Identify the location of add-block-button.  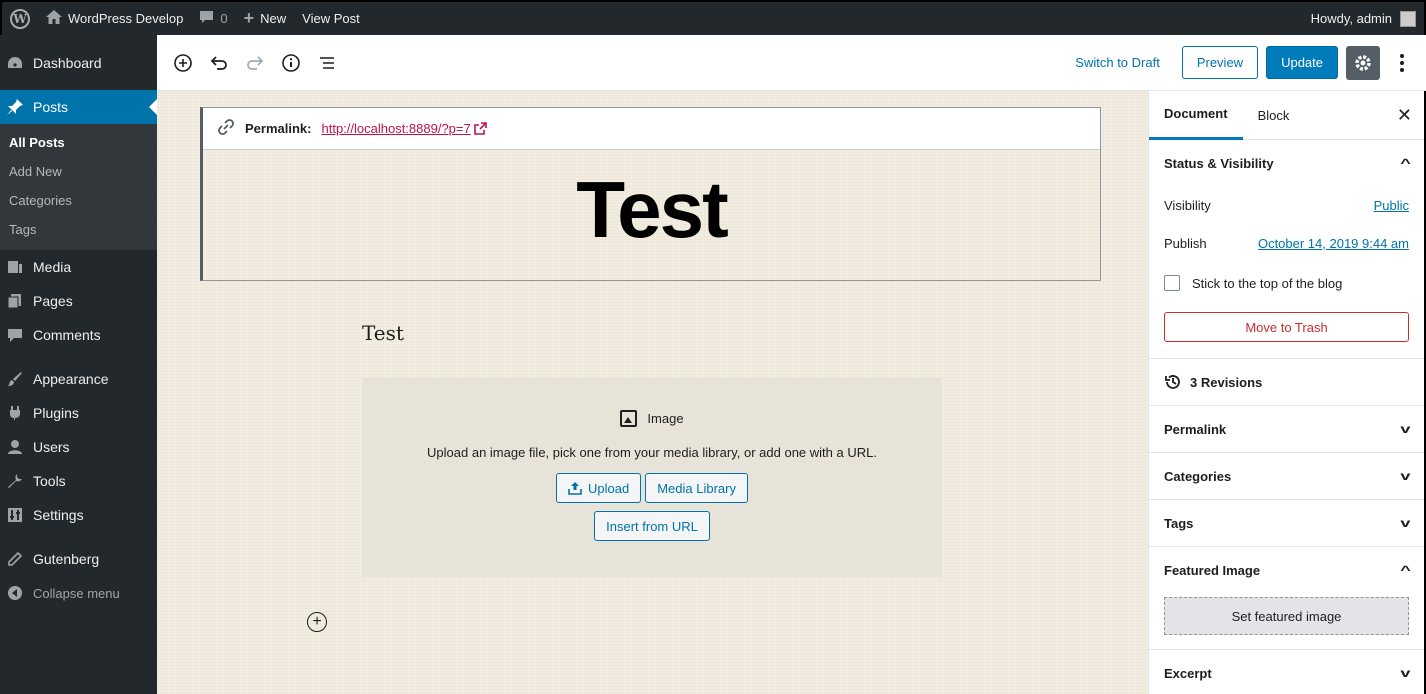
(183, 63).